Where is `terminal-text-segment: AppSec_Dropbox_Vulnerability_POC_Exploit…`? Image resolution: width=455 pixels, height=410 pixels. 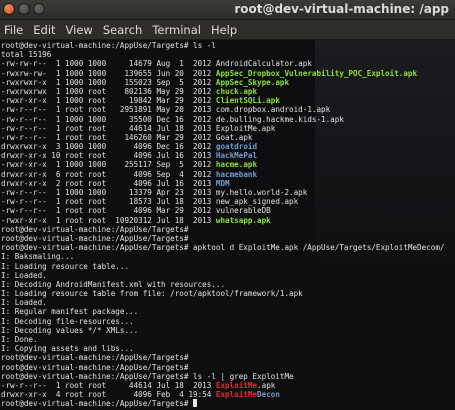 terminal-text-segment: AppSec_Dropbox_Vulnerability_POC_Exploit… is located at coordinates (316, 73).